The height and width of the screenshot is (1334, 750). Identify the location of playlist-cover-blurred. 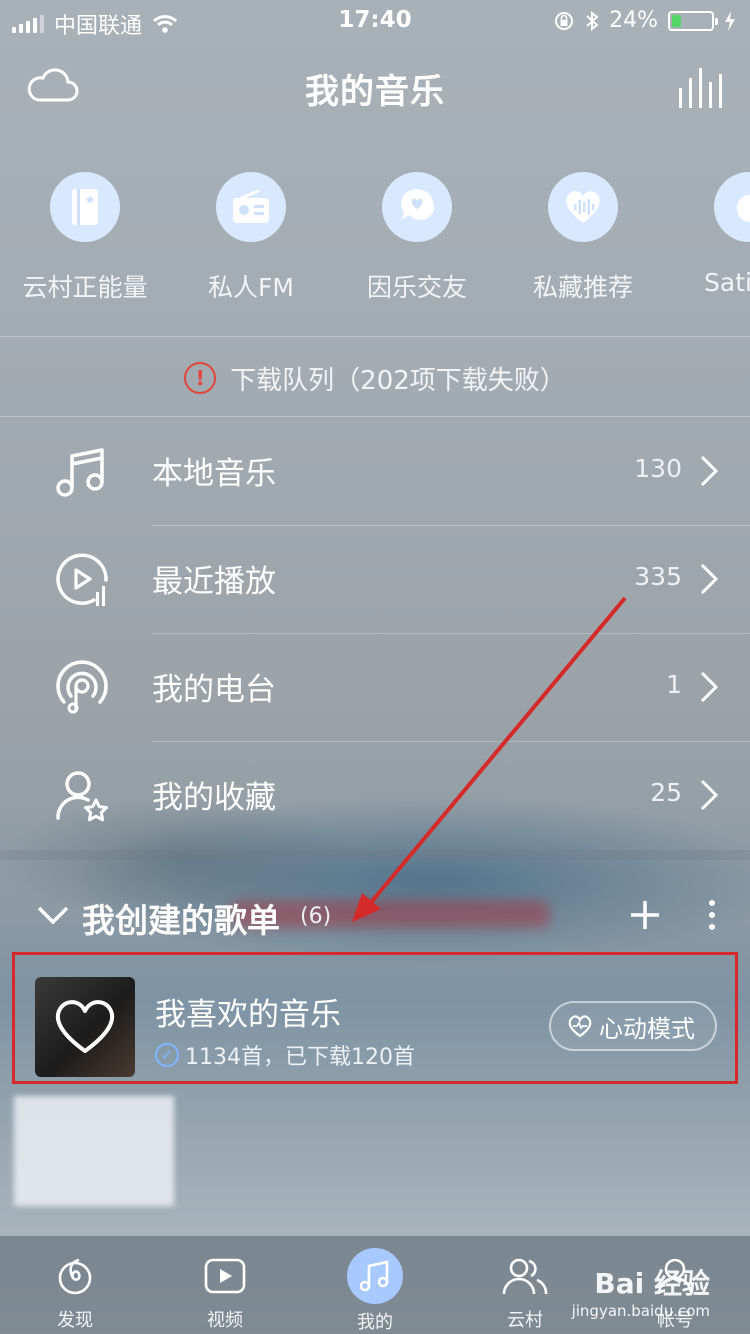
(94, 1151).